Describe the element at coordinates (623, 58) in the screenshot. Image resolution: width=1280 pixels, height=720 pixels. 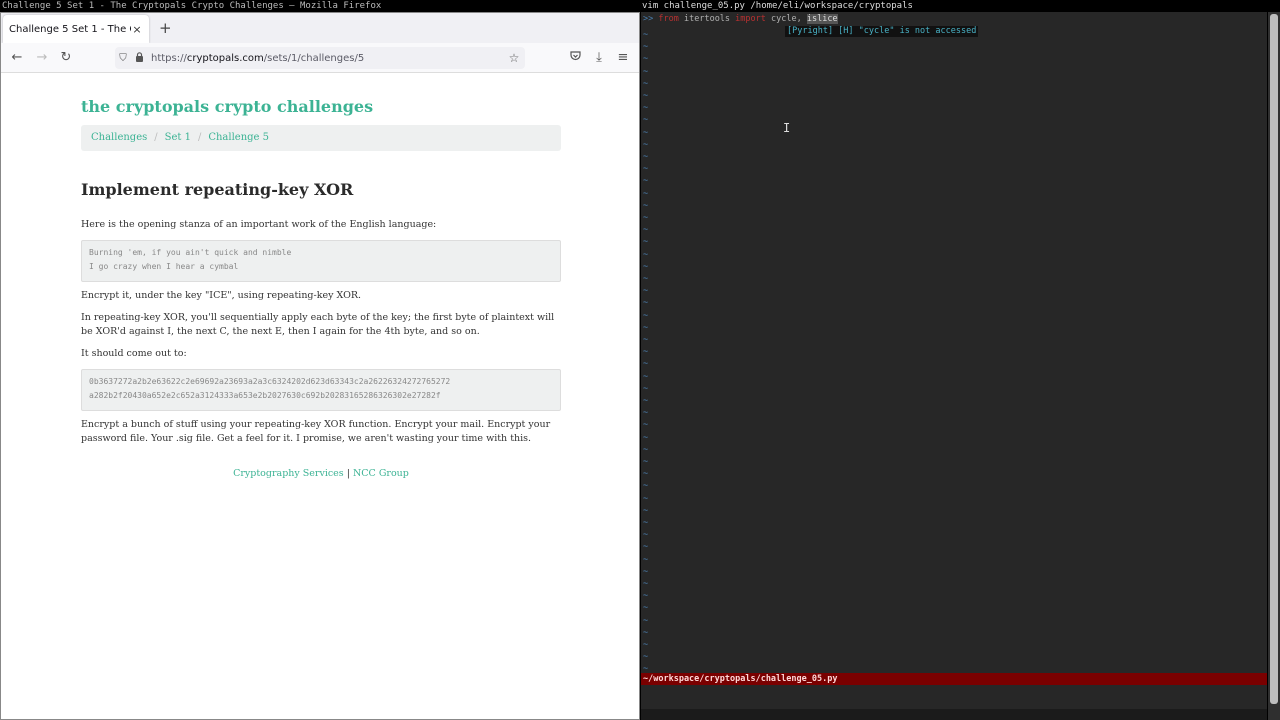
I see `menu-icon: ≡` at that location.